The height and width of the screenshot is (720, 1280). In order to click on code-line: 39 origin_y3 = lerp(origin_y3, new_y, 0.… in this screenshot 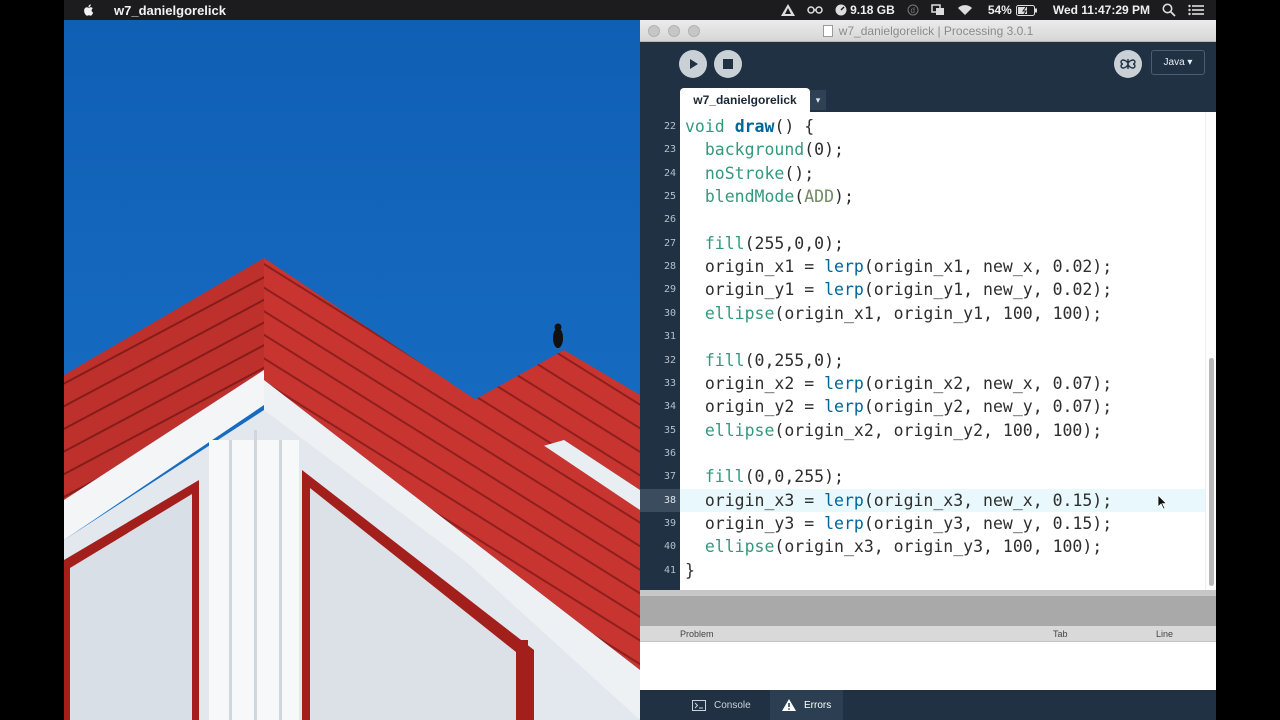, I will do `click(922, 523)`.